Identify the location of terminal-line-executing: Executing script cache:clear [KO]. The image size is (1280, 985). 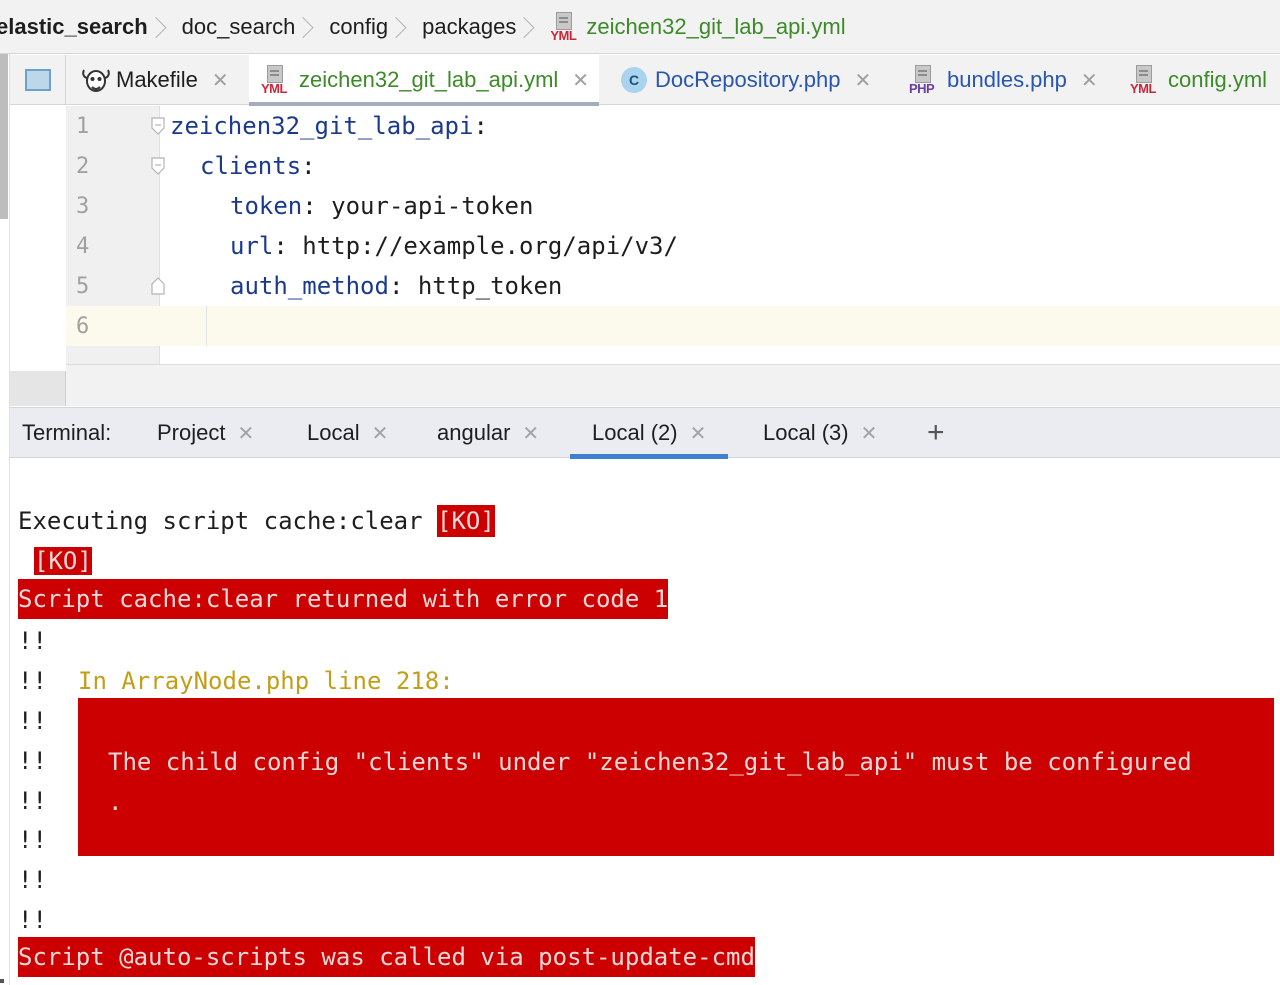
(256, 521).